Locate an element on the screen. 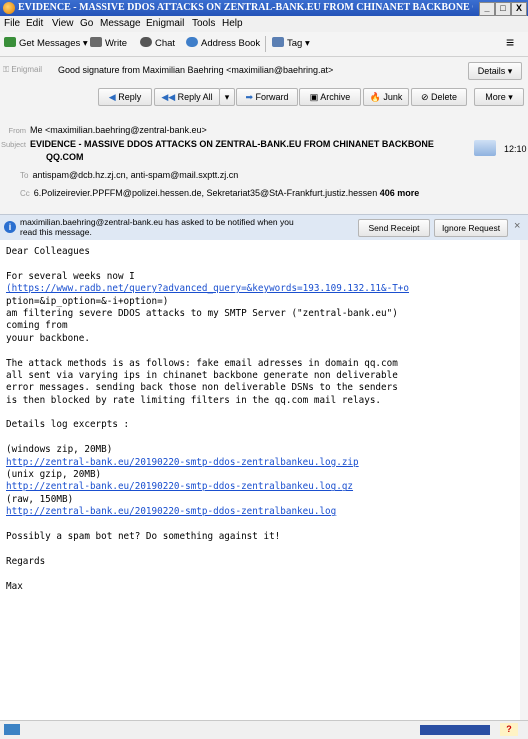 Image resolution: width=528 pixels, height=739 pixels. delete-button: ⊘ Delete is located at coordinates (439, 97).